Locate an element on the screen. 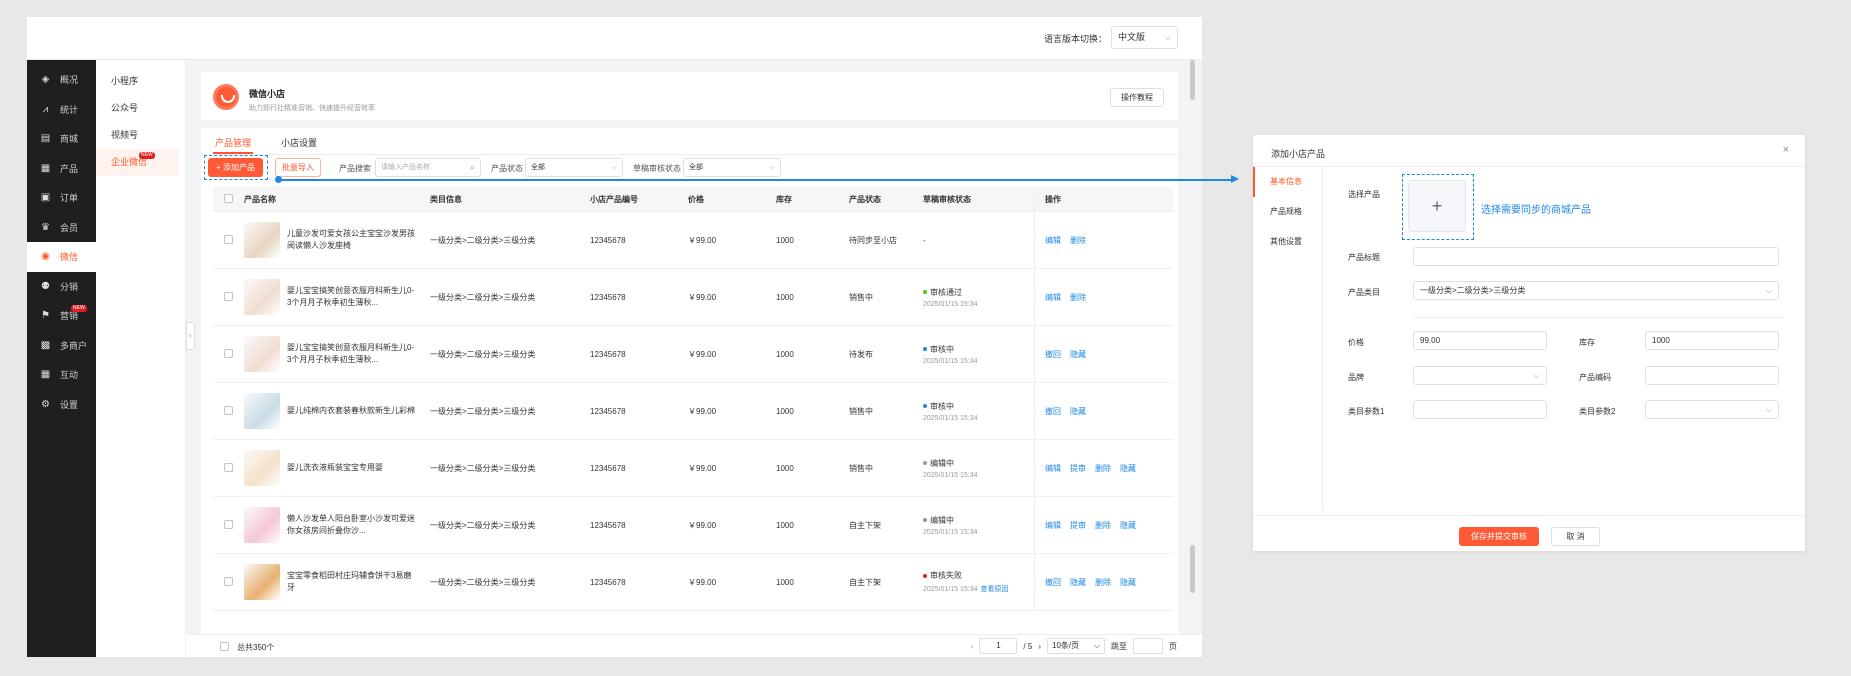  sidebar-item: ▤ 商城 is located at coordinates (61, 139).